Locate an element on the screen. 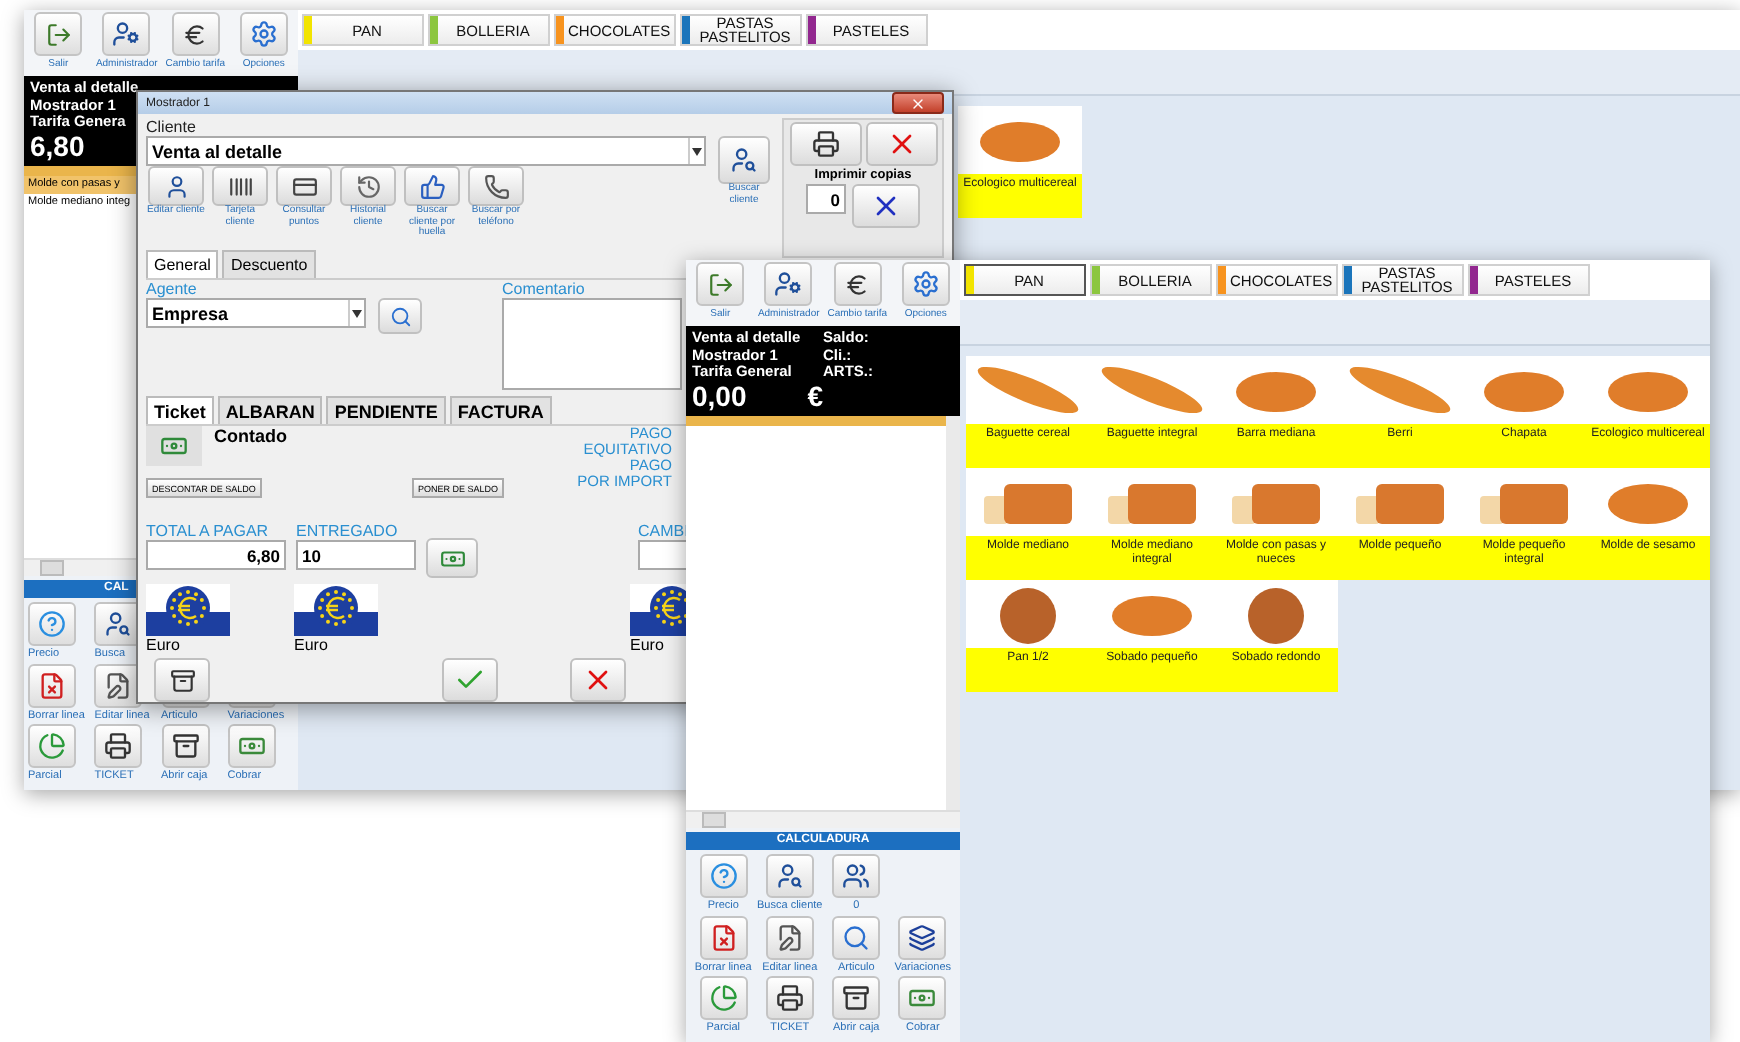 This screenshot has width=1740, height=1042. field-label: Cliente is located at coordinates (172, 127).